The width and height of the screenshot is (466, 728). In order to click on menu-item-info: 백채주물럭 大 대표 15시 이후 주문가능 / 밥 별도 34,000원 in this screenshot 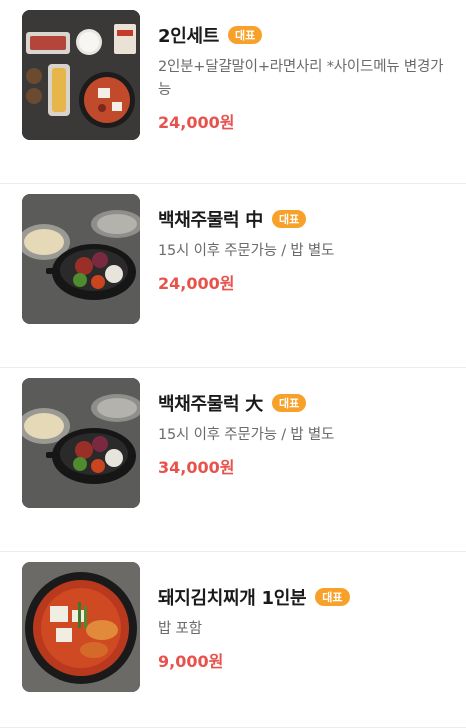, I will do `click(305, 434)`.